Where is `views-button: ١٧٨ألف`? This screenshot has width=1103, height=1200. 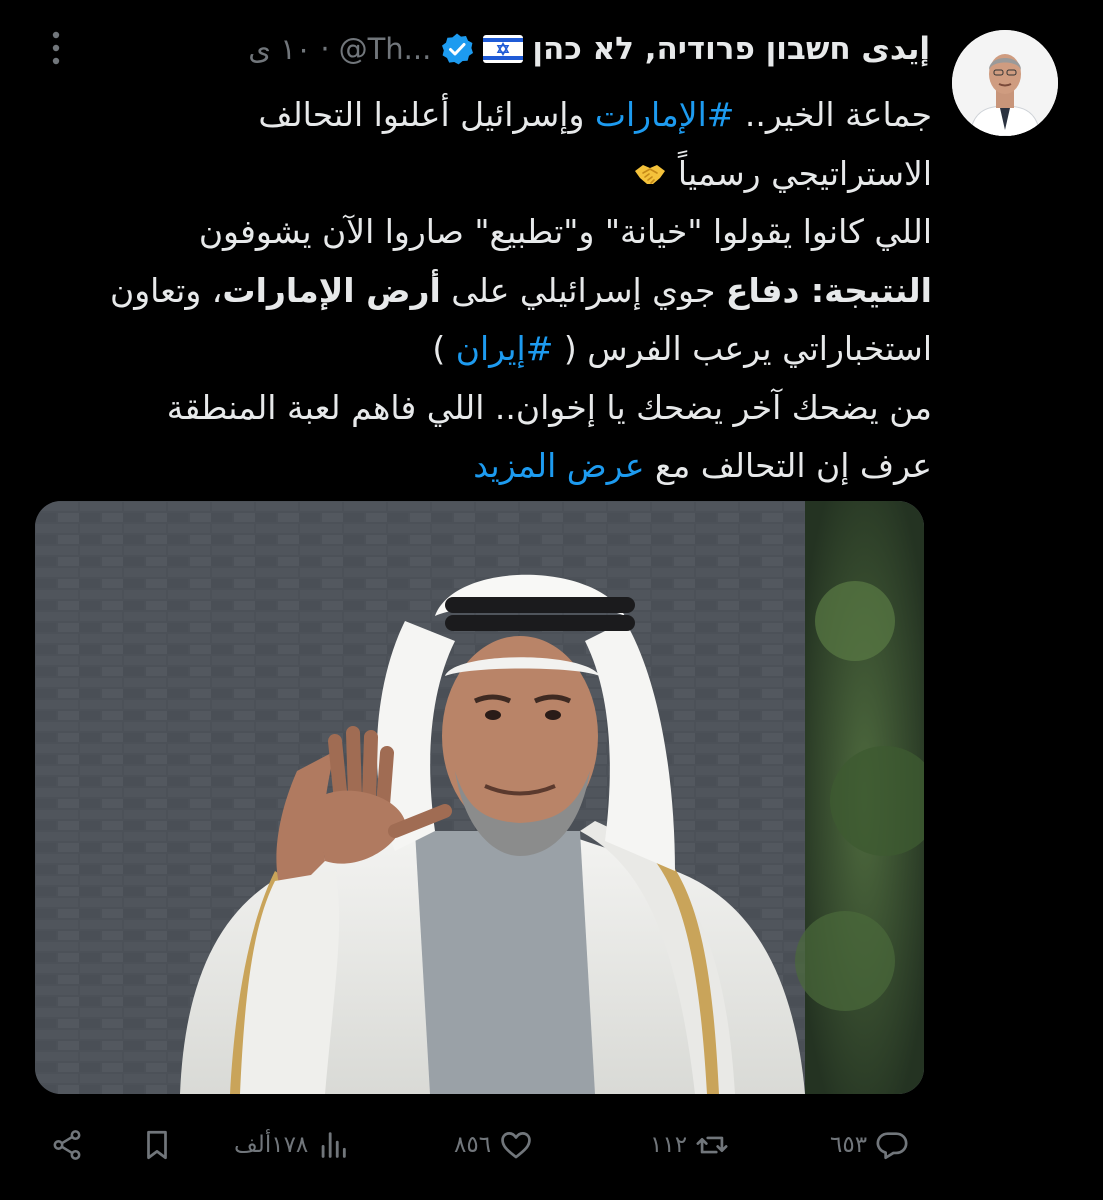 views-button: ١٧٨ألف is located at coordinates (292, 1145).